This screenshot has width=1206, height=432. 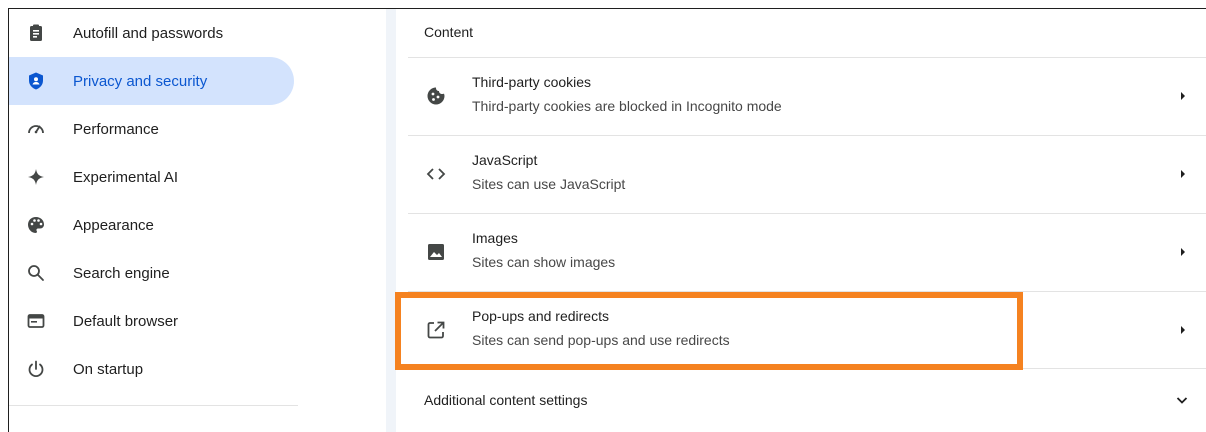 What do you see at coordinates (436, 96) in the screenshot?
I see `cookie-icon` at bounding box center [436, 96].